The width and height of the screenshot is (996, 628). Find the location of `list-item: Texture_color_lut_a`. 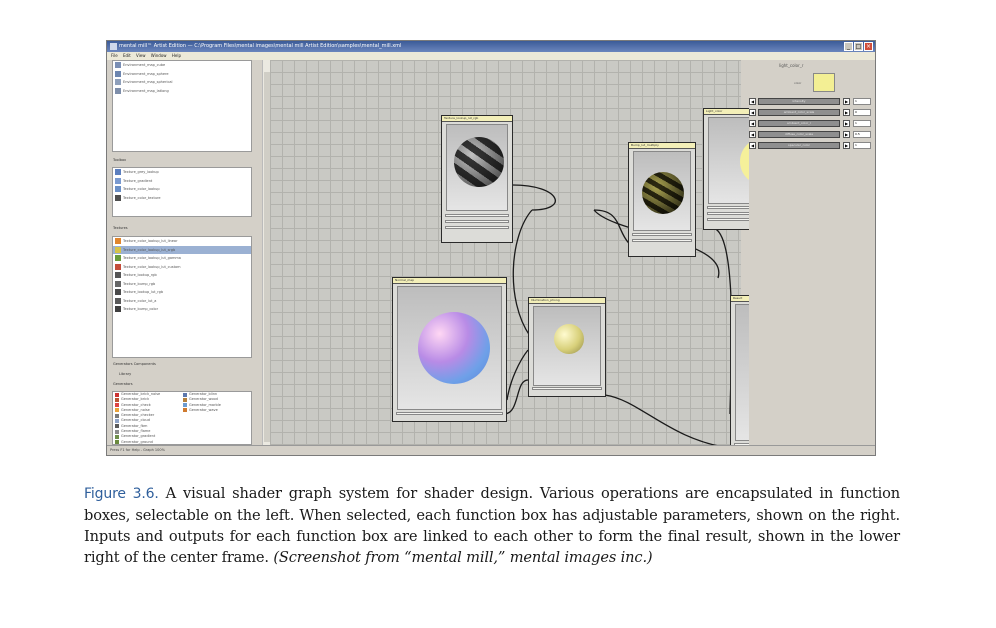

list-item: Texture_color_lut_a is located at coordinates (182, 301).